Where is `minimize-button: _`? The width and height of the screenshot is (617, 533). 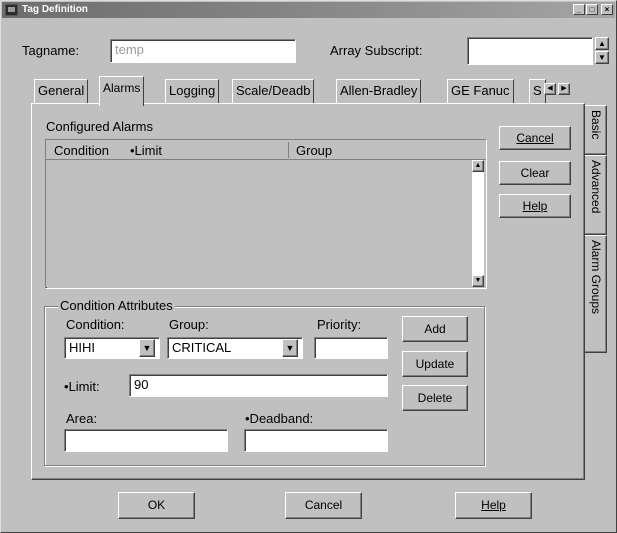 minimize-button: _ is located at coordinates (579, 9).